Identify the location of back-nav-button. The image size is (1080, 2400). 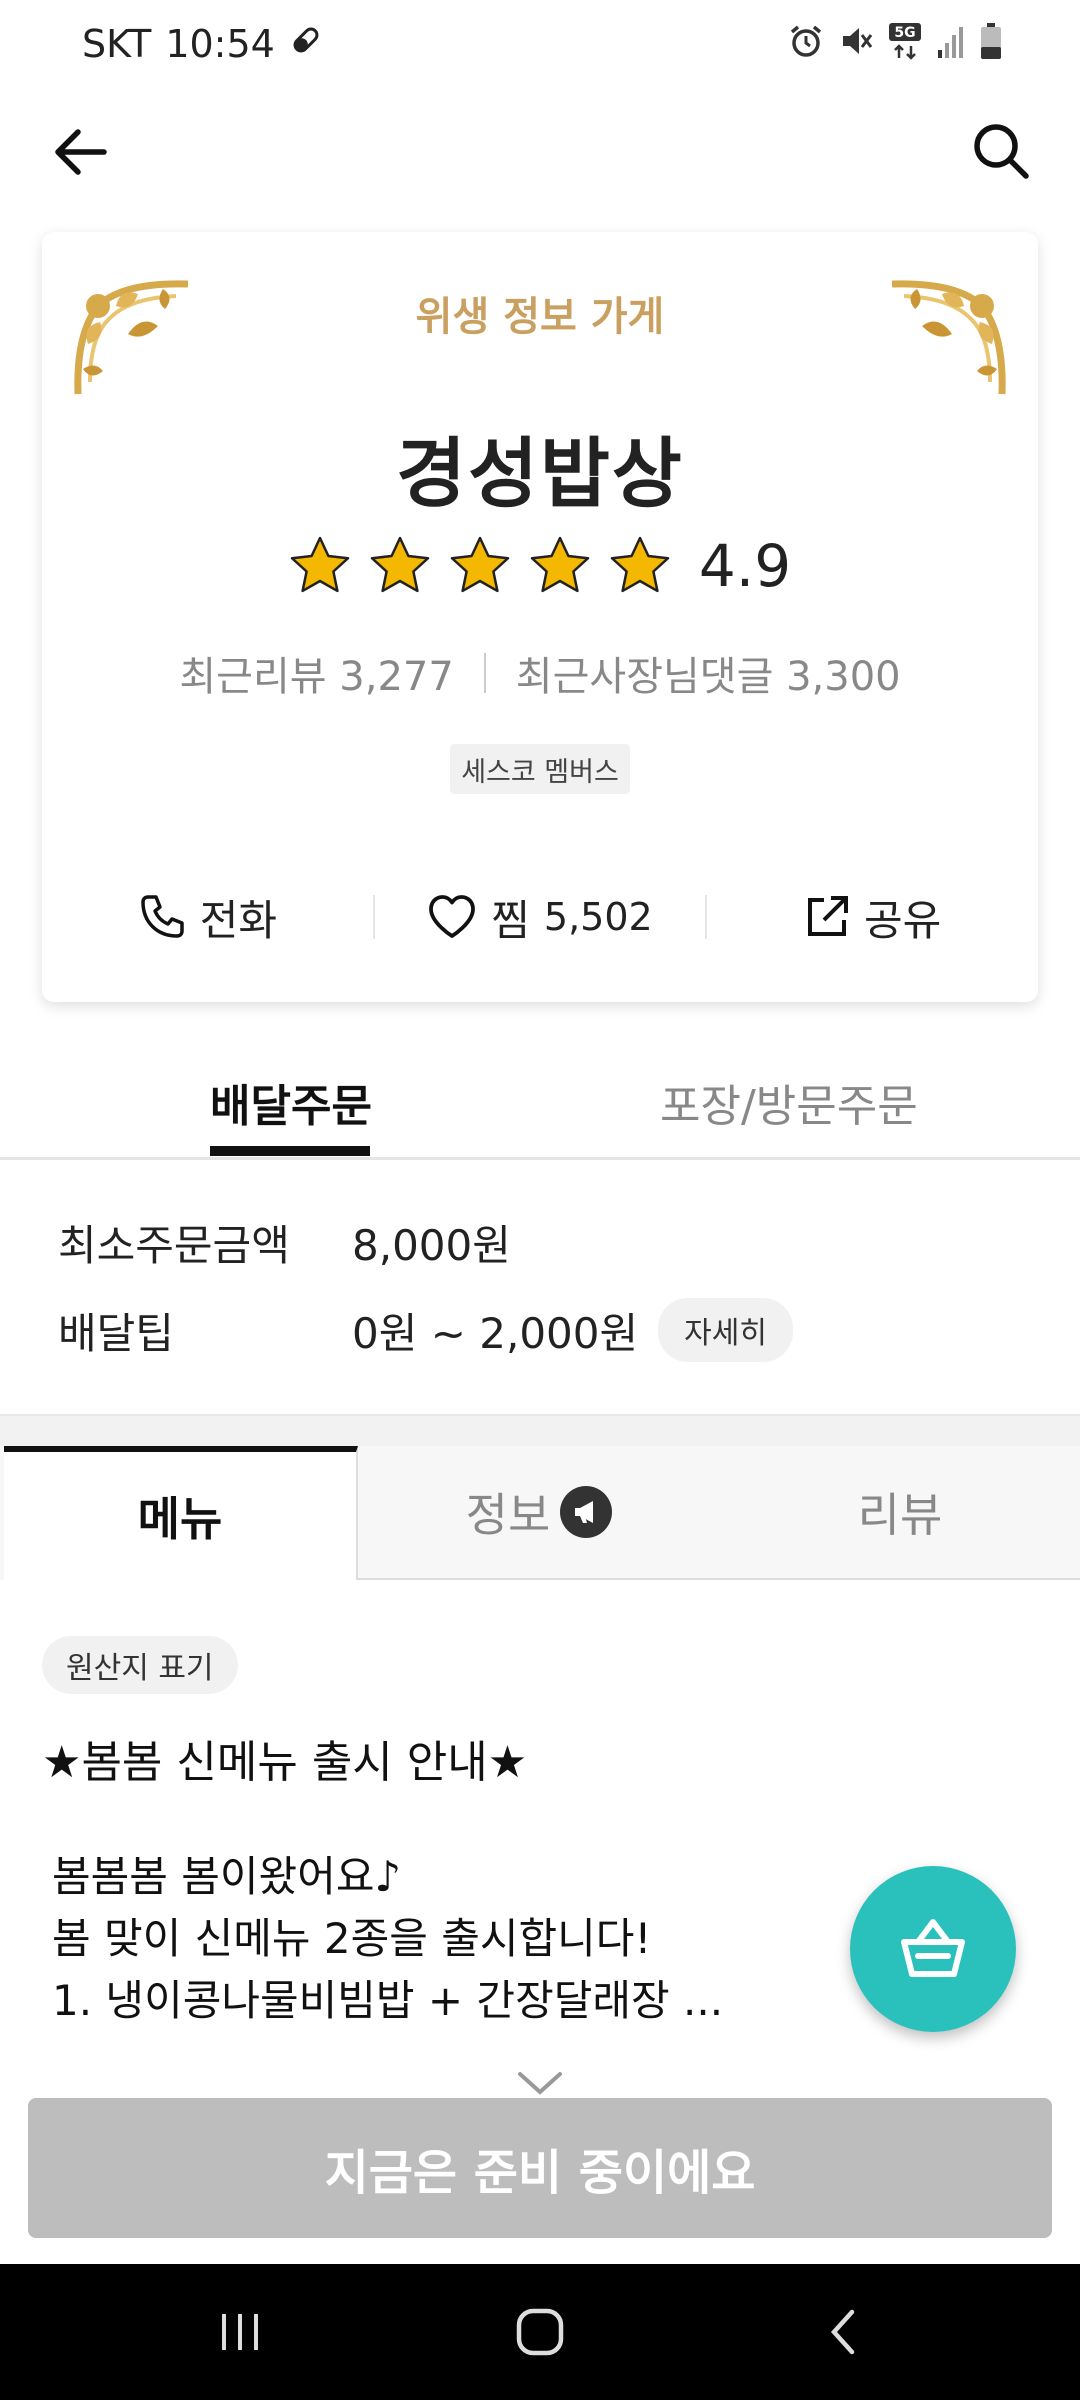
(843, 2332).